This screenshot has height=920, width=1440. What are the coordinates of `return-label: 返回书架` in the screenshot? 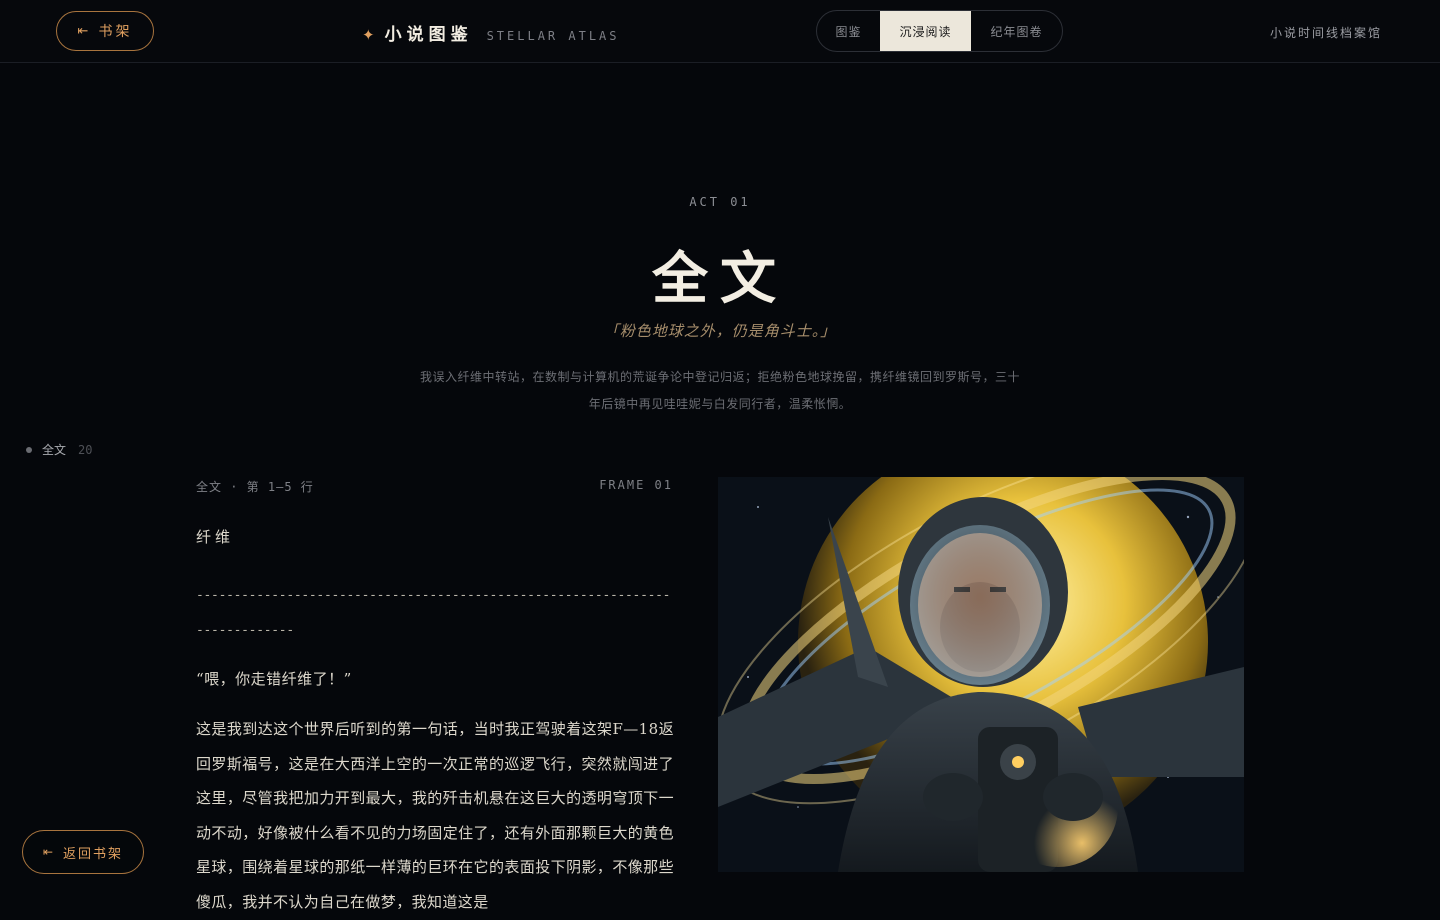 It's located at (93, 854).